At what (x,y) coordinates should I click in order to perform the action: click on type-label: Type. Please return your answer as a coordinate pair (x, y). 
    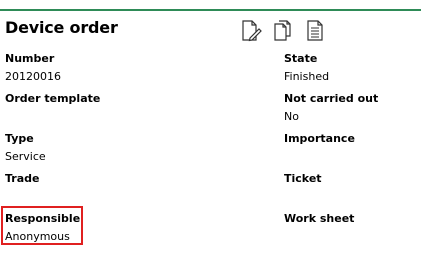
    Looking at the image, I should click on (19, 138).